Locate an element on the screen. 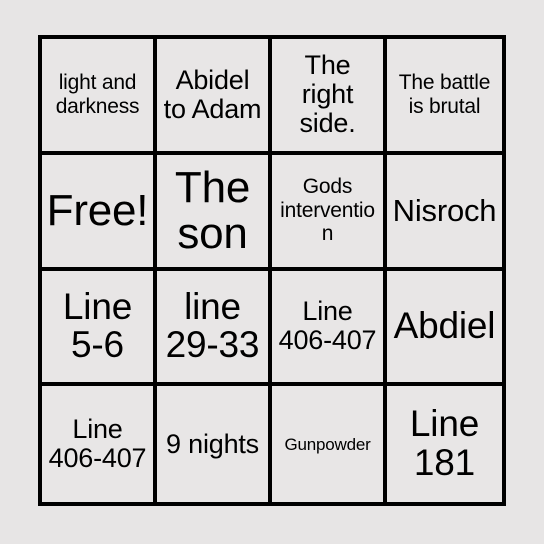  bingo-cell: Abidel to Adam is located at coordinates (214, 97).